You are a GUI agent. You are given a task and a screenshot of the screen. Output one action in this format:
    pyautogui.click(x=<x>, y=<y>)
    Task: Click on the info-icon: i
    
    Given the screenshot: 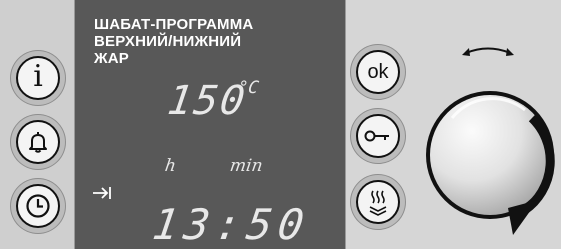 What is the action you would take?
    pyautogui.click(x=38, y=76)
    